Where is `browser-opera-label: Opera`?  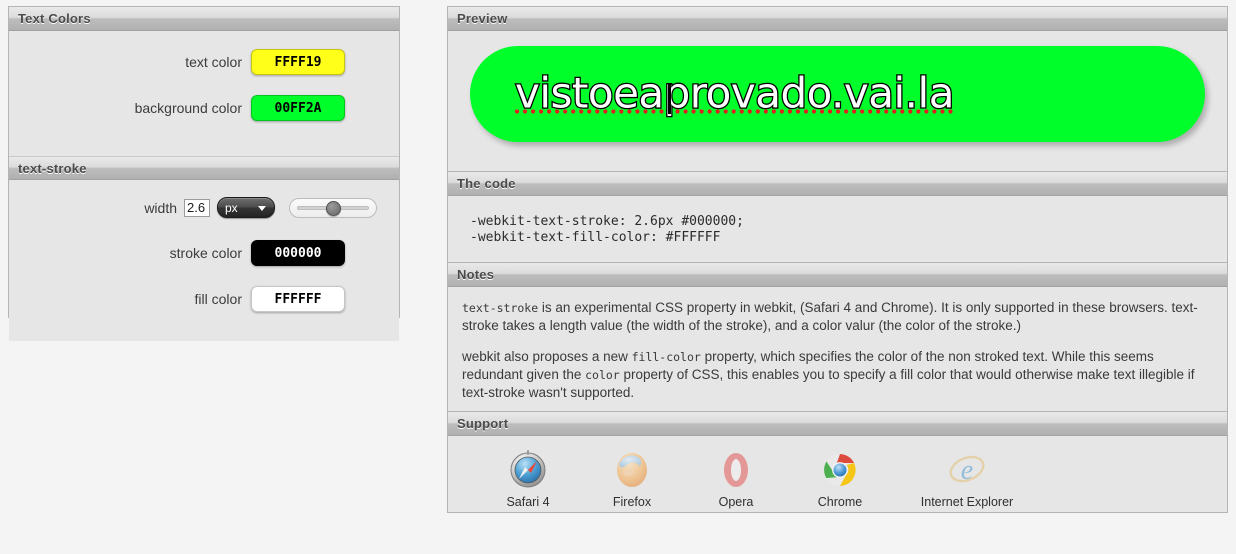 browser-opera-label: Opera is located at coordinates (736, 502).